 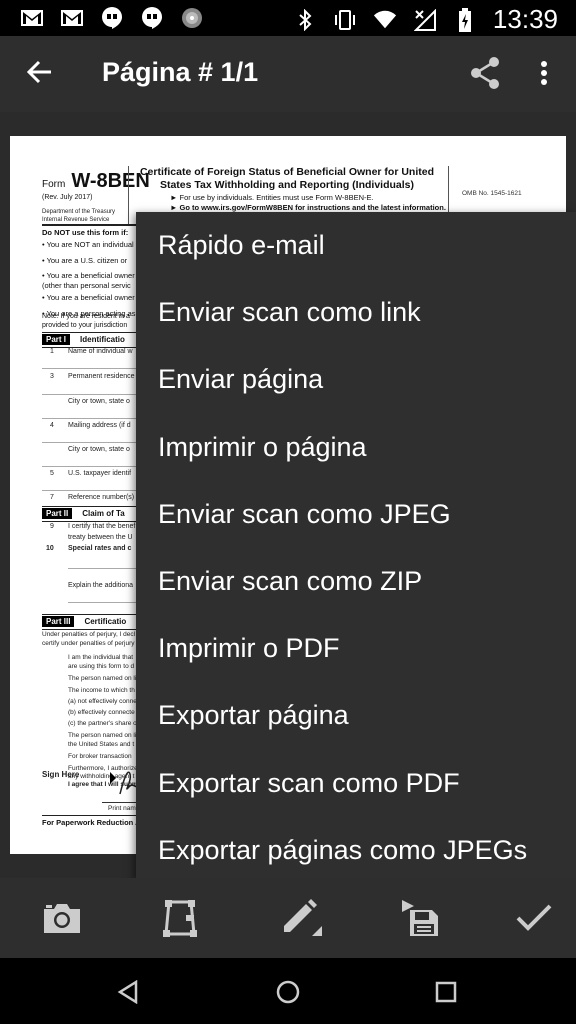 What do you see at coordinates (425, 20) in the screenshot?
I see `no-signal-icon` at bounding box center [425, 20].